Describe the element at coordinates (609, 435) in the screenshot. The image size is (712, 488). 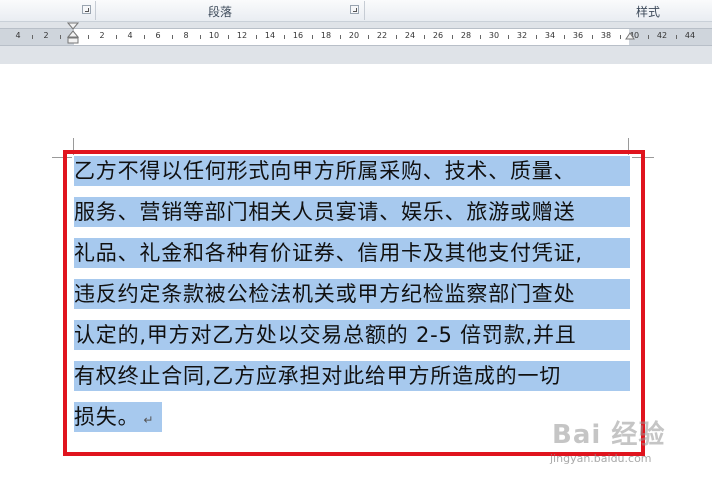
I see `watermark-logo: Bai 经验` at that location.